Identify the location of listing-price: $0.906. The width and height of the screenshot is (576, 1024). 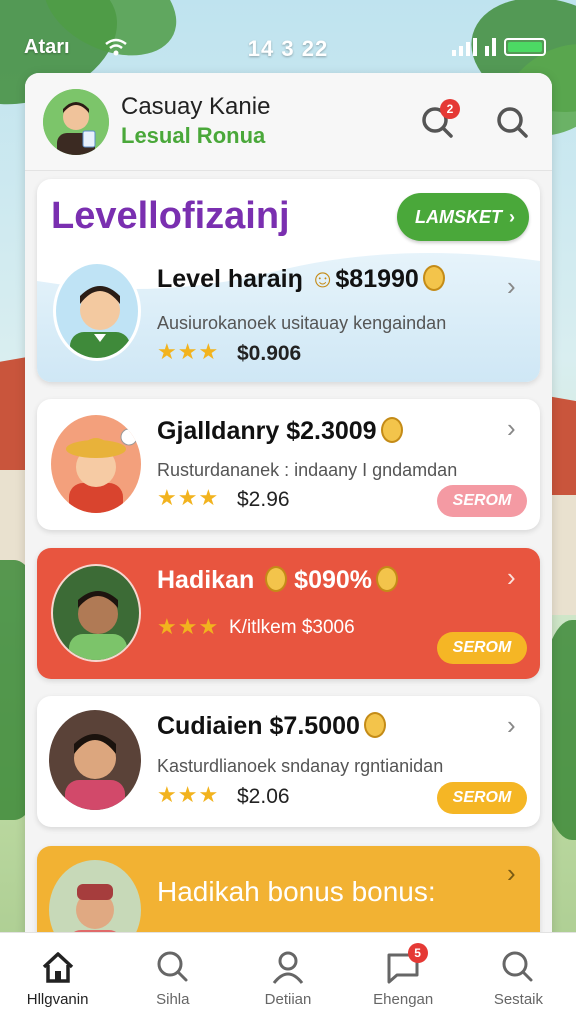
(269, 353).